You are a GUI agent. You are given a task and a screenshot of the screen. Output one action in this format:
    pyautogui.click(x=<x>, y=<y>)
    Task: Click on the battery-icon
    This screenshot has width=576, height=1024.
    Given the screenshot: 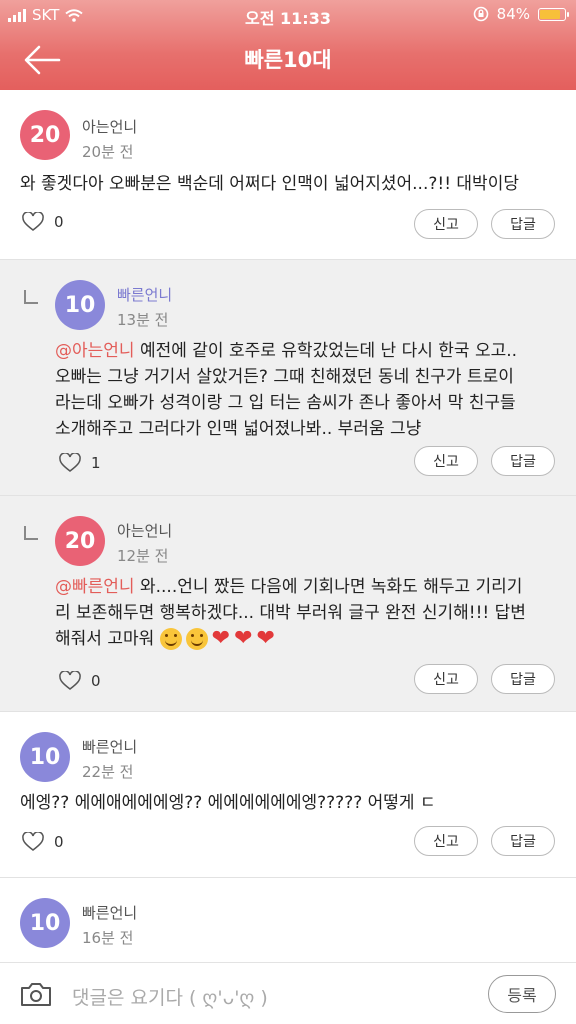 What is the action you would take?
    pyautogui.click(x=553, y=14)
    